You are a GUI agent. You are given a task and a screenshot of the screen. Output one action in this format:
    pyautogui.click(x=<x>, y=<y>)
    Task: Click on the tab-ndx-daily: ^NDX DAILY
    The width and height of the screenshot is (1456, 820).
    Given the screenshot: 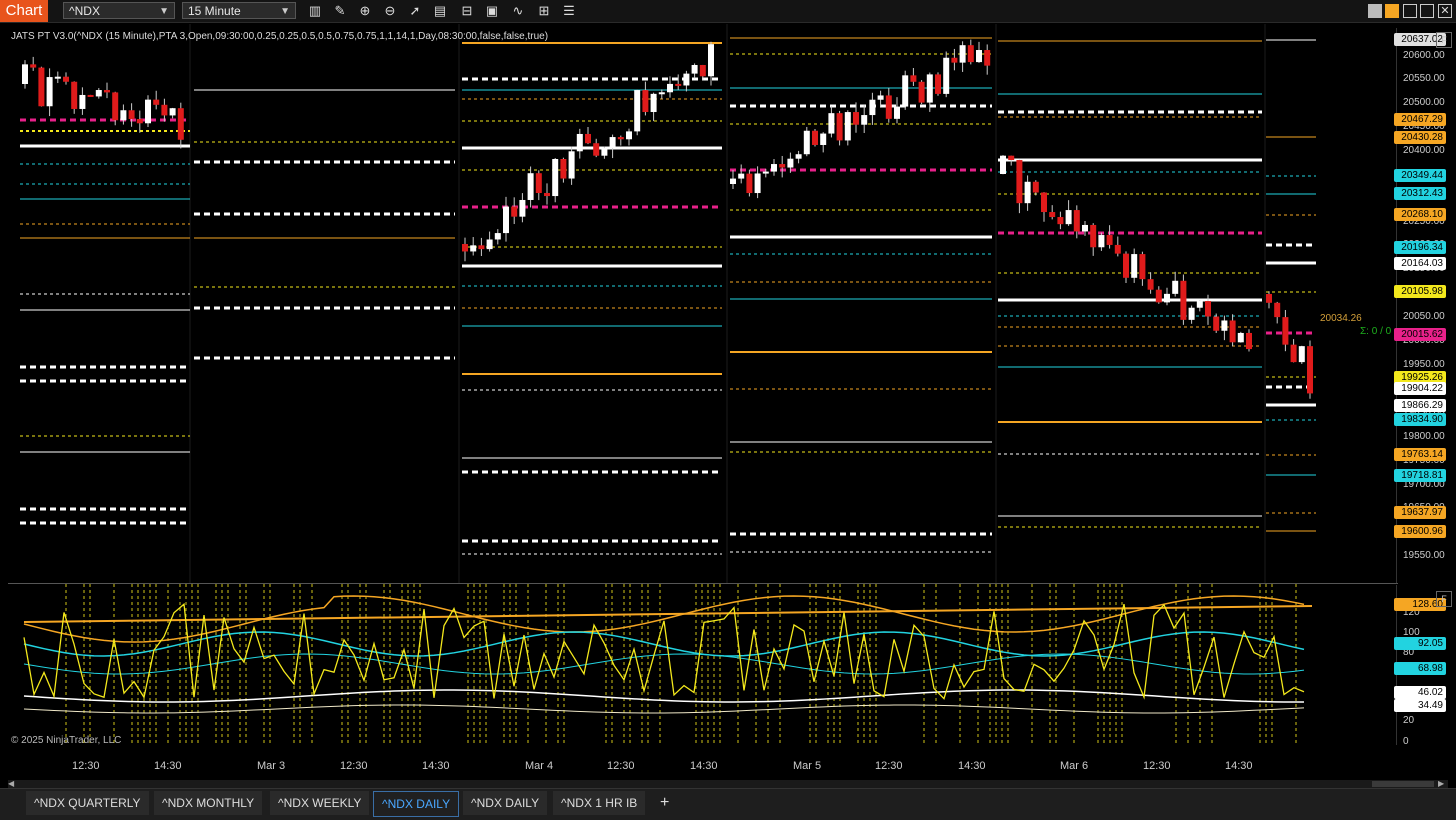 What is the action you would take?
    pyautogui.click(x=505, y=803)
    